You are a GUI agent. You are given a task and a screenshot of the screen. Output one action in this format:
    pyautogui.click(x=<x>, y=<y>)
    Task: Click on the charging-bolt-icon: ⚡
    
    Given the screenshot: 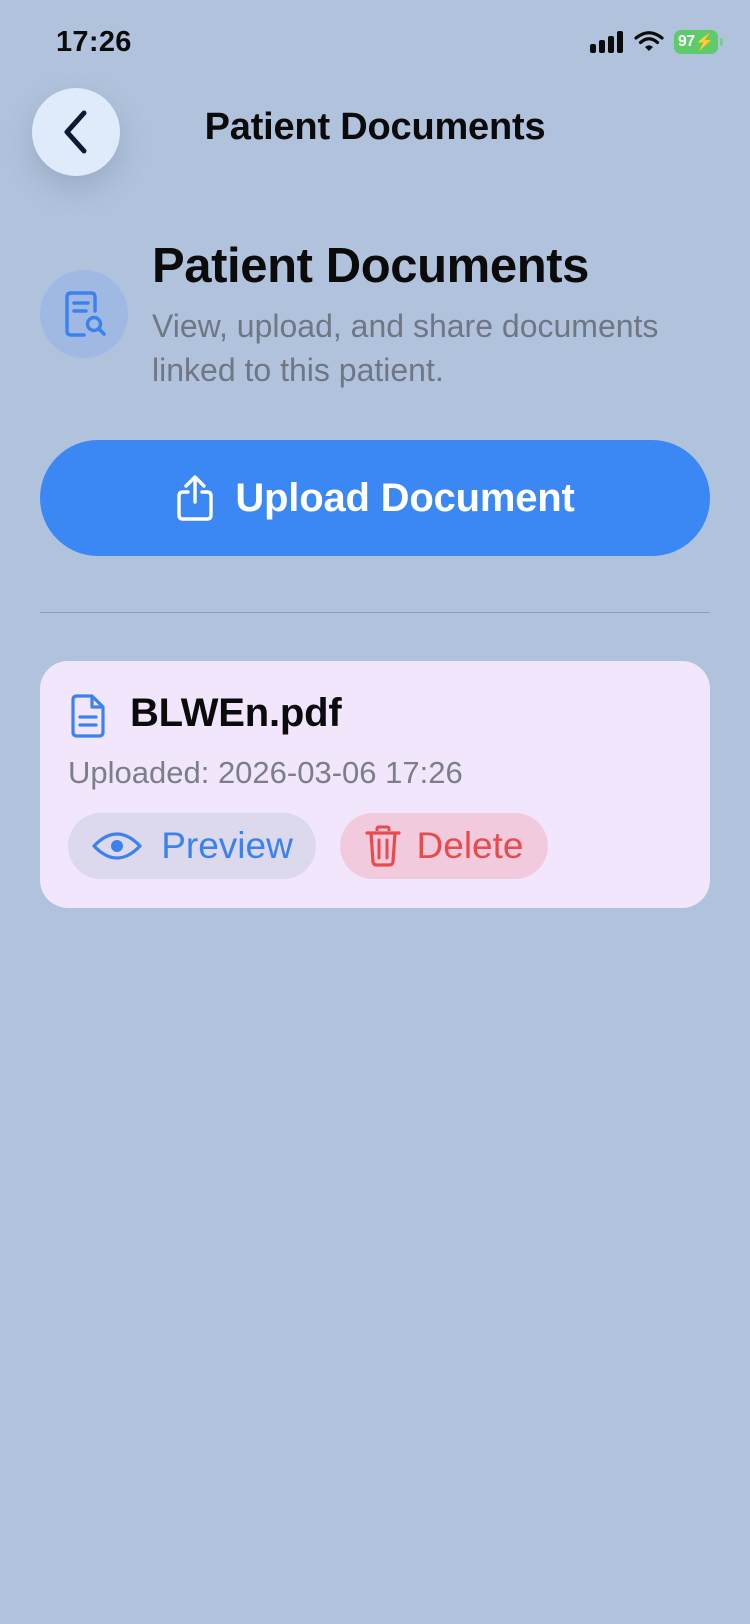 What is the action you would take?
    pyautogui.click(x=704, y=42)
    